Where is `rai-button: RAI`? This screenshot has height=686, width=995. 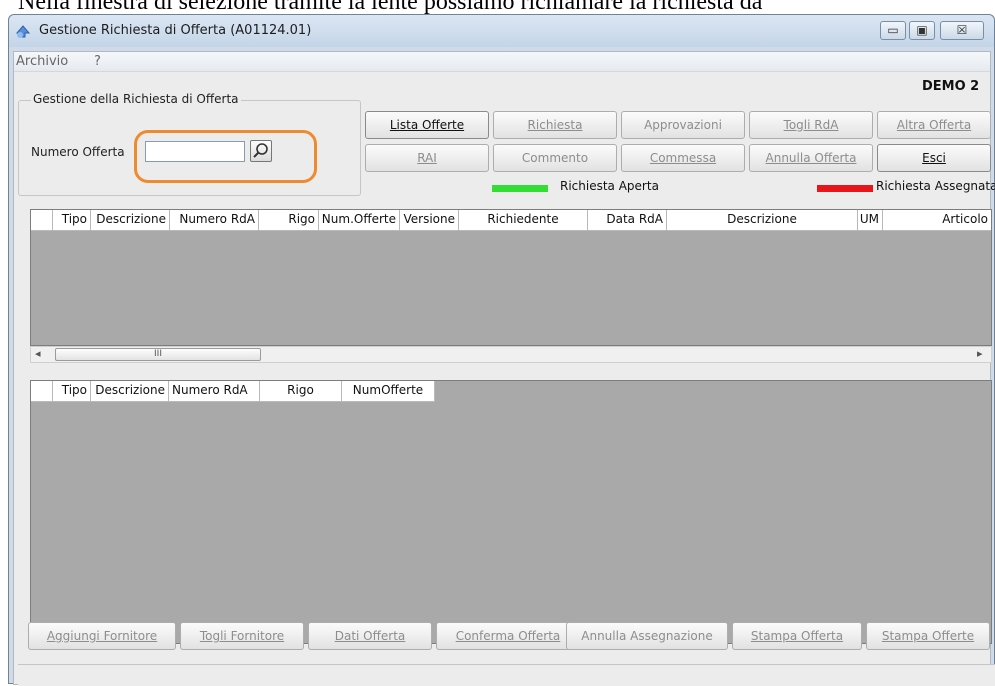
rai-button: RAI is located at coordinates (427, 158).